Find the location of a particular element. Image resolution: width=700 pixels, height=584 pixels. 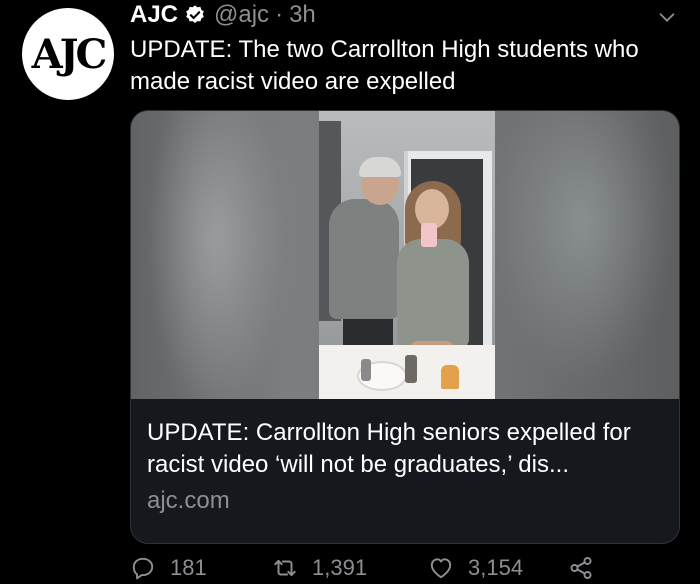

tweet-header: AJC @ajc · 3h is located at coordinates (223, 15).